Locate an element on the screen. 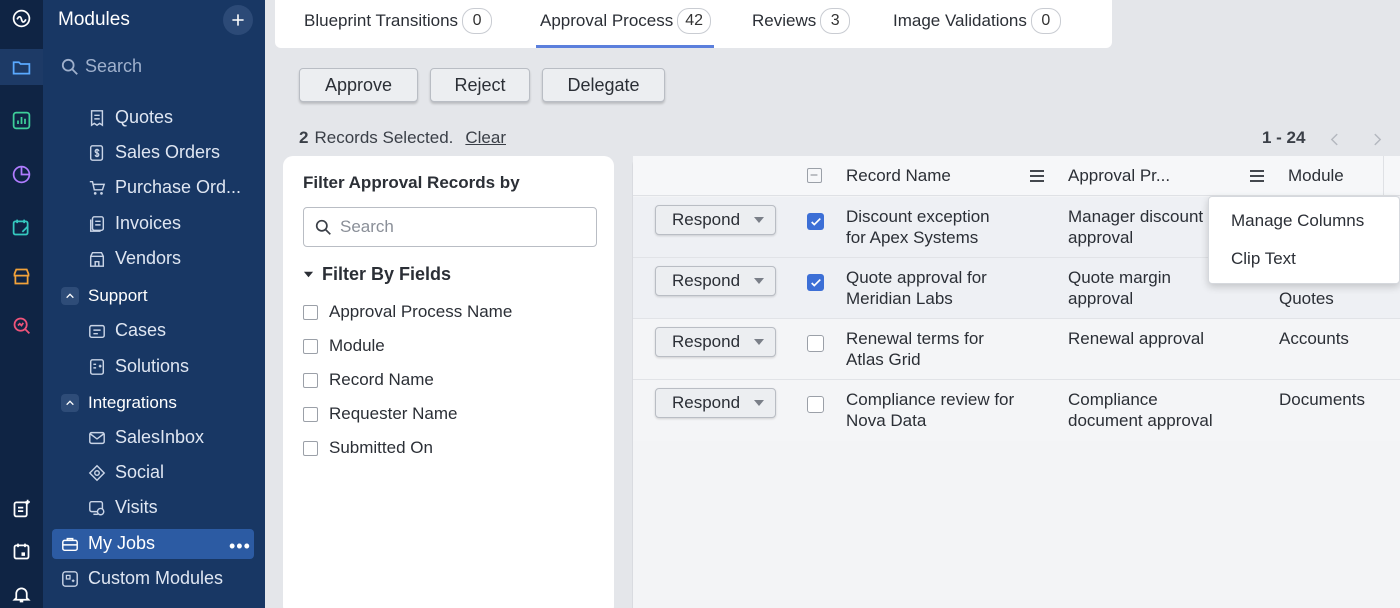  folder-icon is located at coordinates (21, 67).